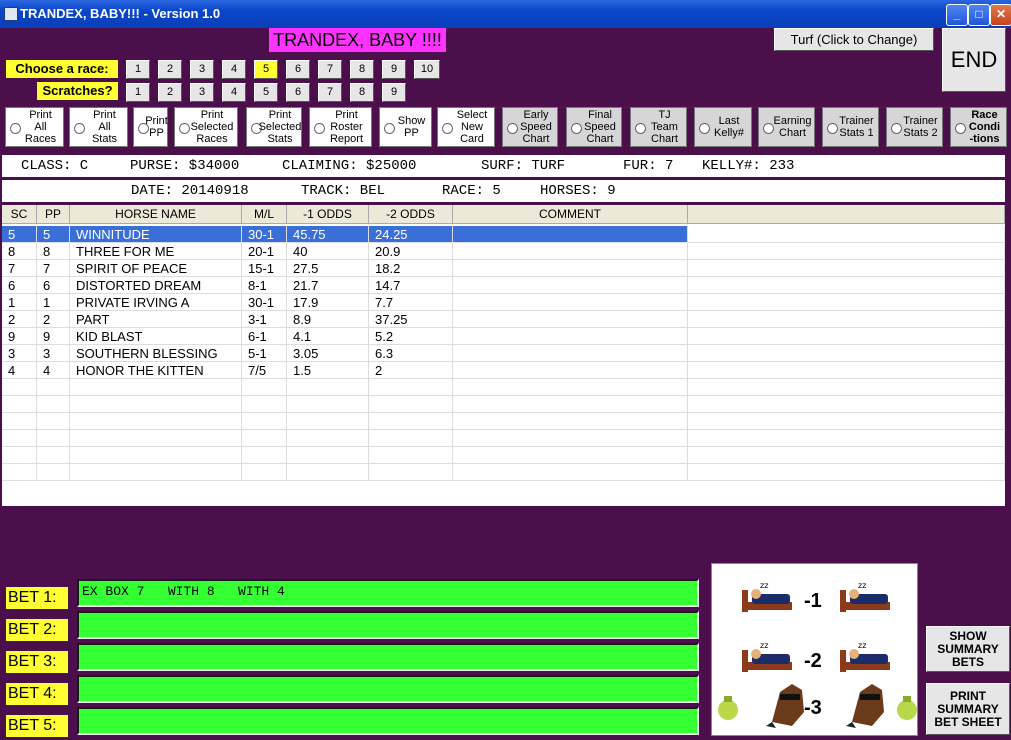 This screenshot has height=740, width=1011. I want to click on race-button-3: 3, so click(202, 69).